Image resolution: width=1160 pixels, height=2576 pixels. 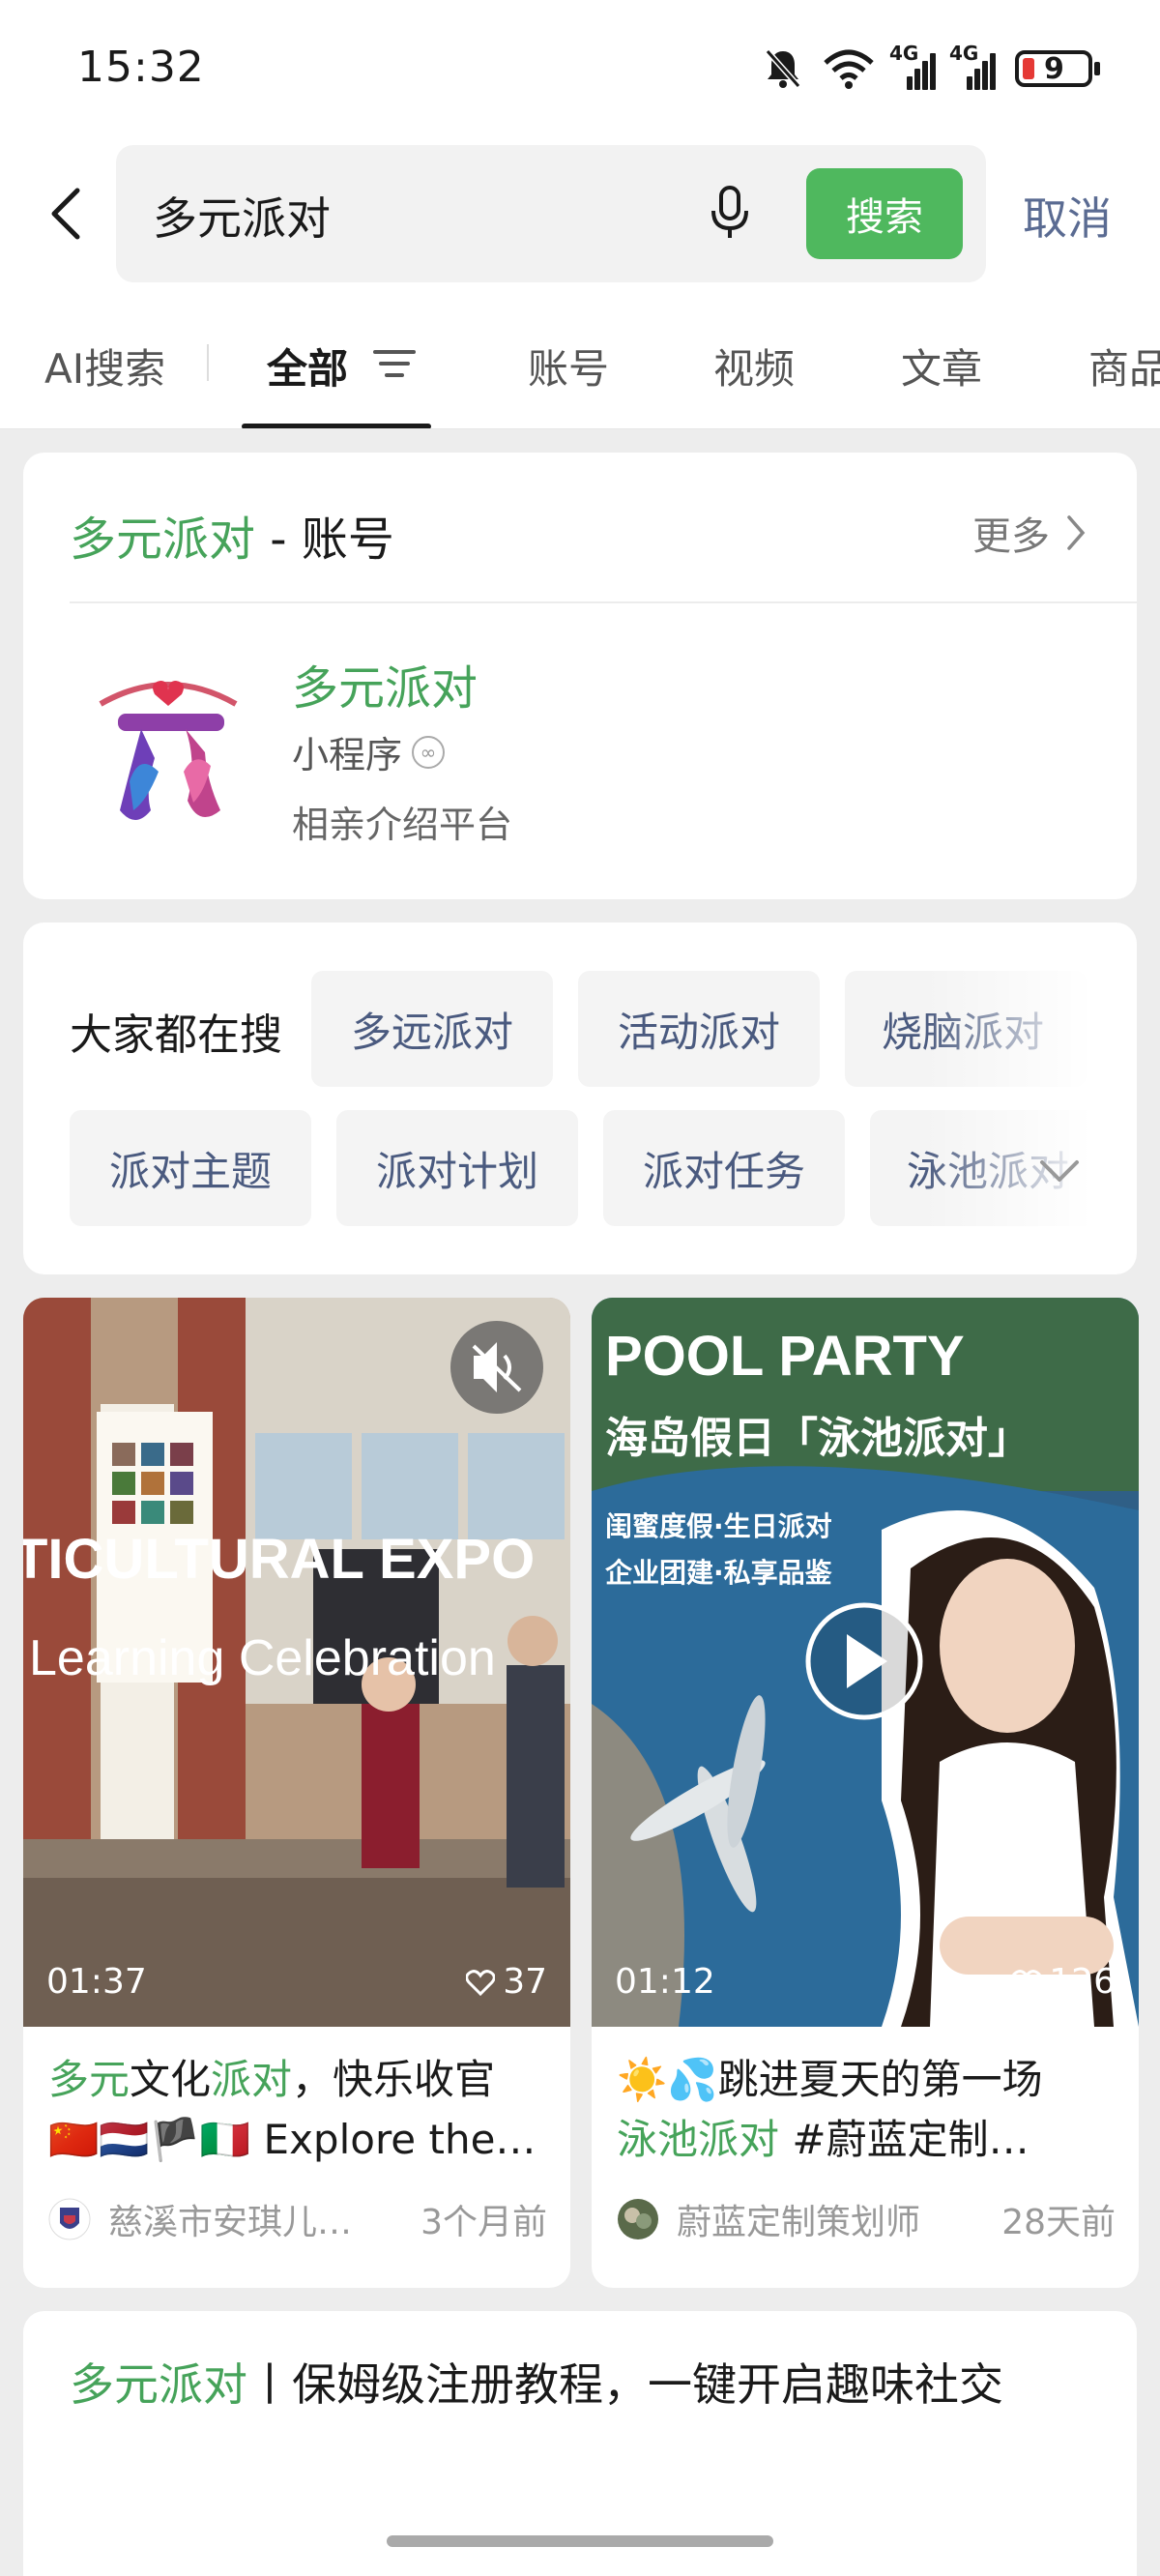 What do you see at coordinates (279, 1559) in the screenshot?
I see `overlay-text: TICULTURAL EXPO` at bounding box center [279, 1559].